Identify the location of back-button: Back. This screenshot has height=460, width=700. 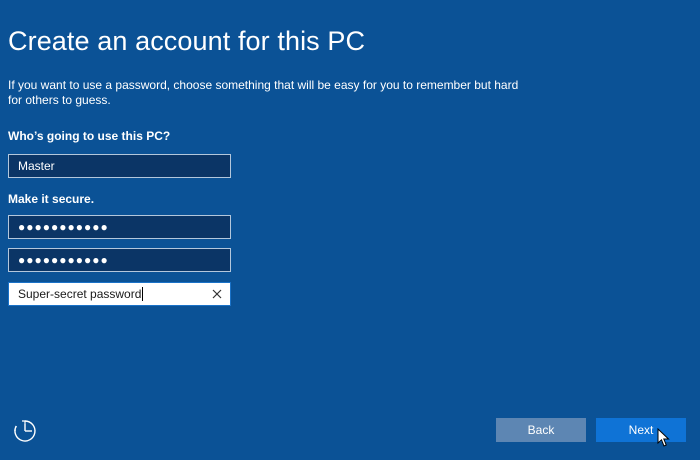
(541, 430).